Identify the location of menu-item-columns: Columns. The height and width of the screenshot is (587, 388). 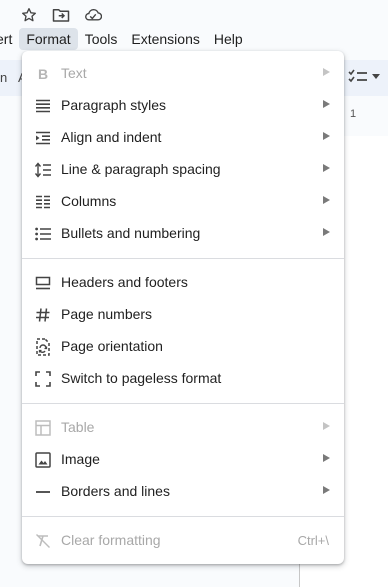
(183, 201).